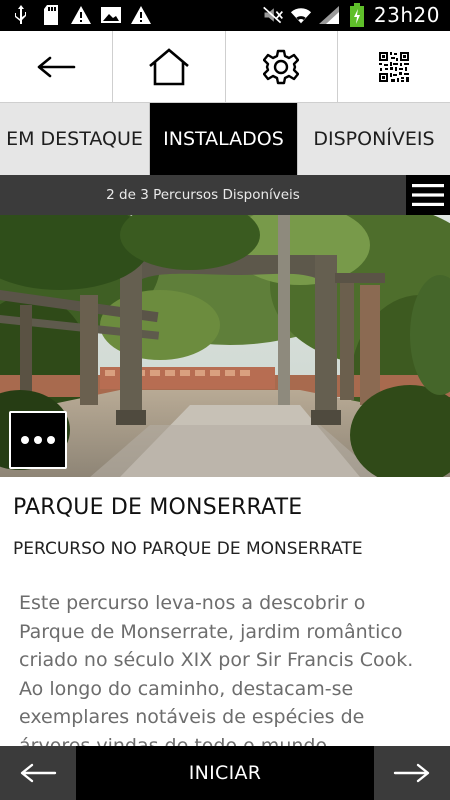 This screenshot has height=800, width=450. I want to click on menu-button, so click(428, 195).